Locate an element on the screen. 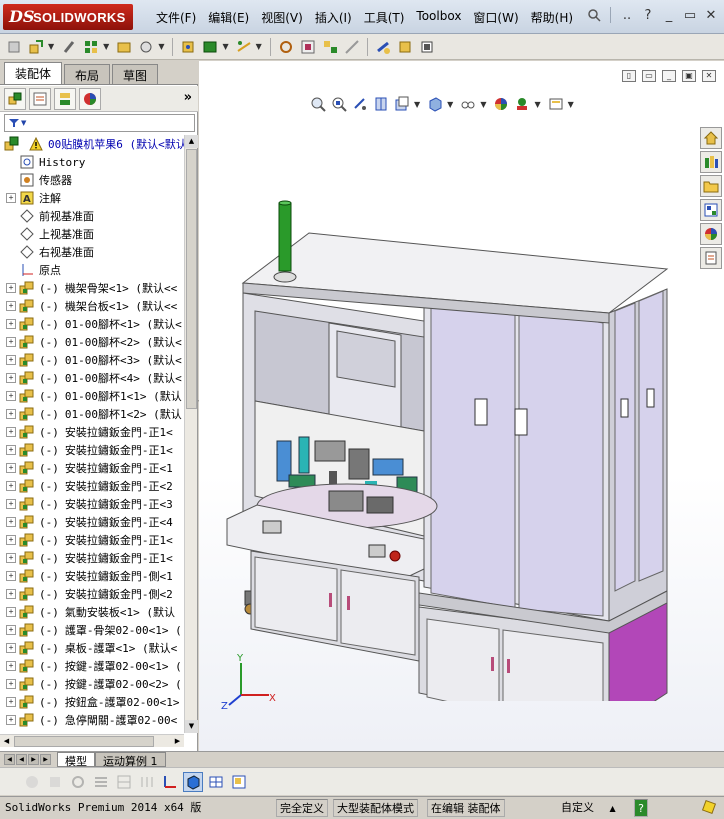 The height and width of the screenshot is (819, 724). scroll-left-arrow: ◀ is located at coordinates (6, 741).